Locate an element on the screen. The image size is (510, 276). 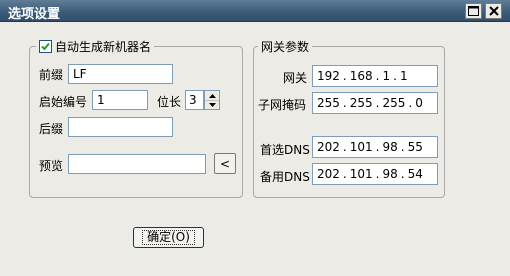
auto-generate-option: 自动生成新机器名 is located at coordinates (95, 46).